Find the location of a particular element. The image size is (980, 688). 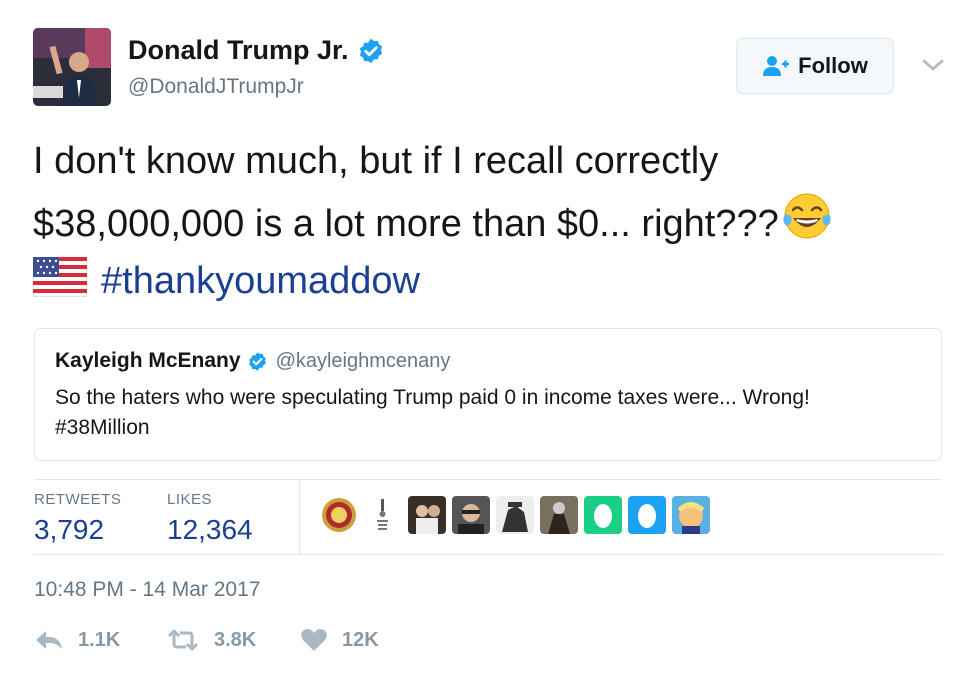

keep-calm-avatar-icon is located at coordinates (383, 515).